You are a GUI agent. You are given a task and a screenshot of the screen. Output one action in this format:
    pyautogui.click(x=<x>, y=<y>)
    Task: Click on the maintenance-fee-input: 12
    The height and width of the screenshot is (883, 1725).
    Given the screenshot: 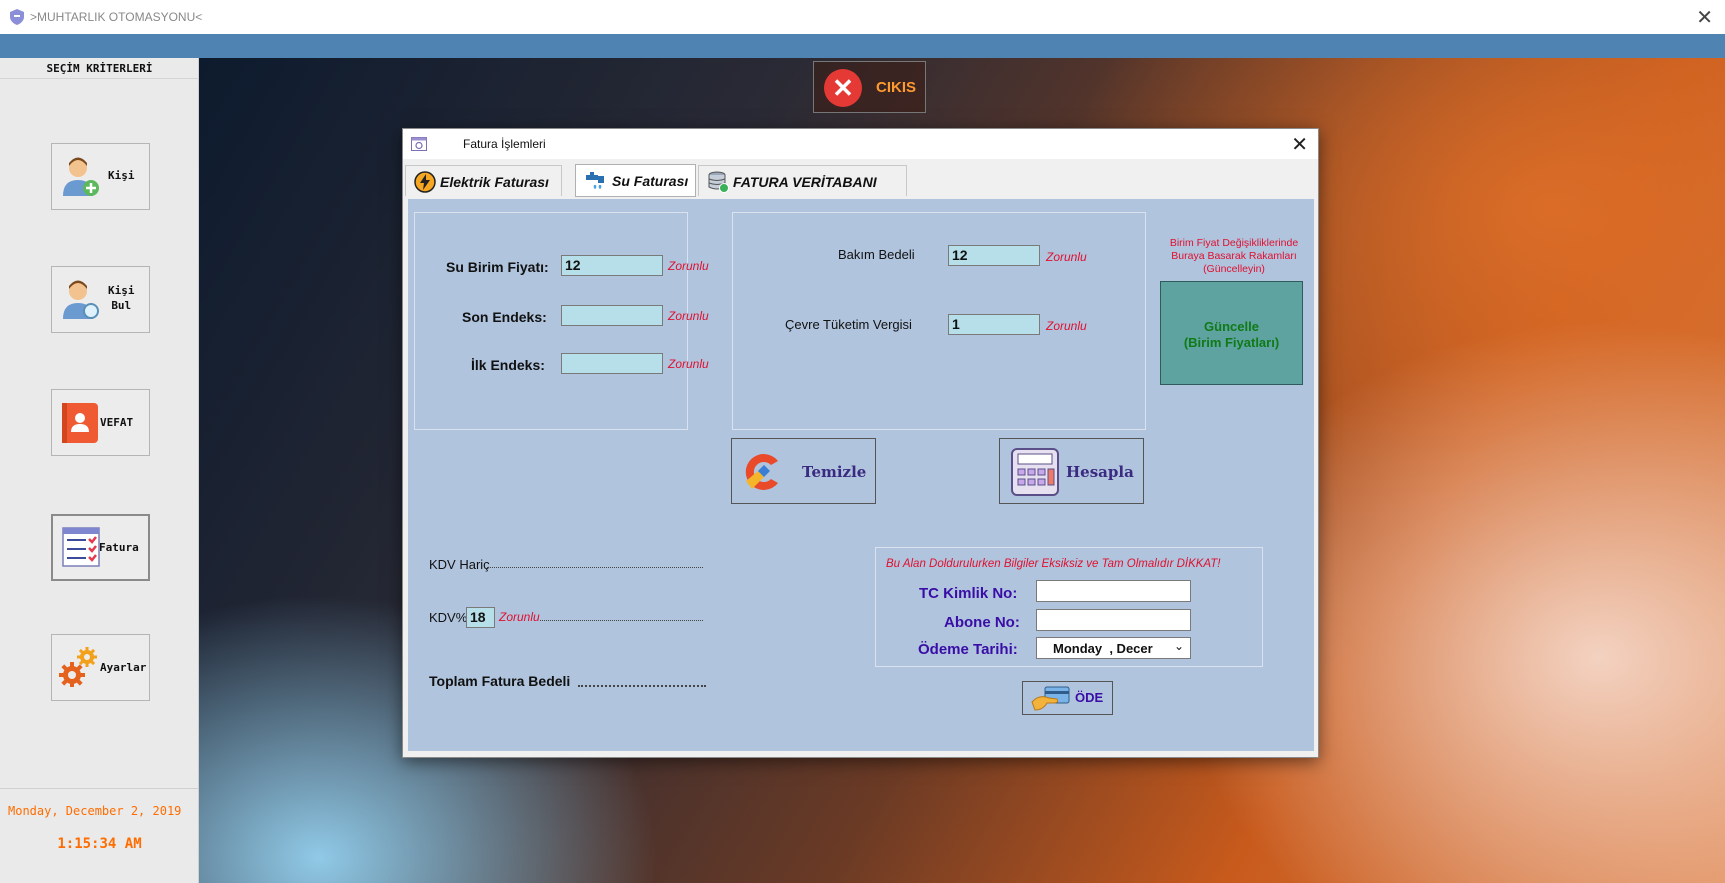 What is the action you would take?
    pyautogui.click(x=994, y=255)
    